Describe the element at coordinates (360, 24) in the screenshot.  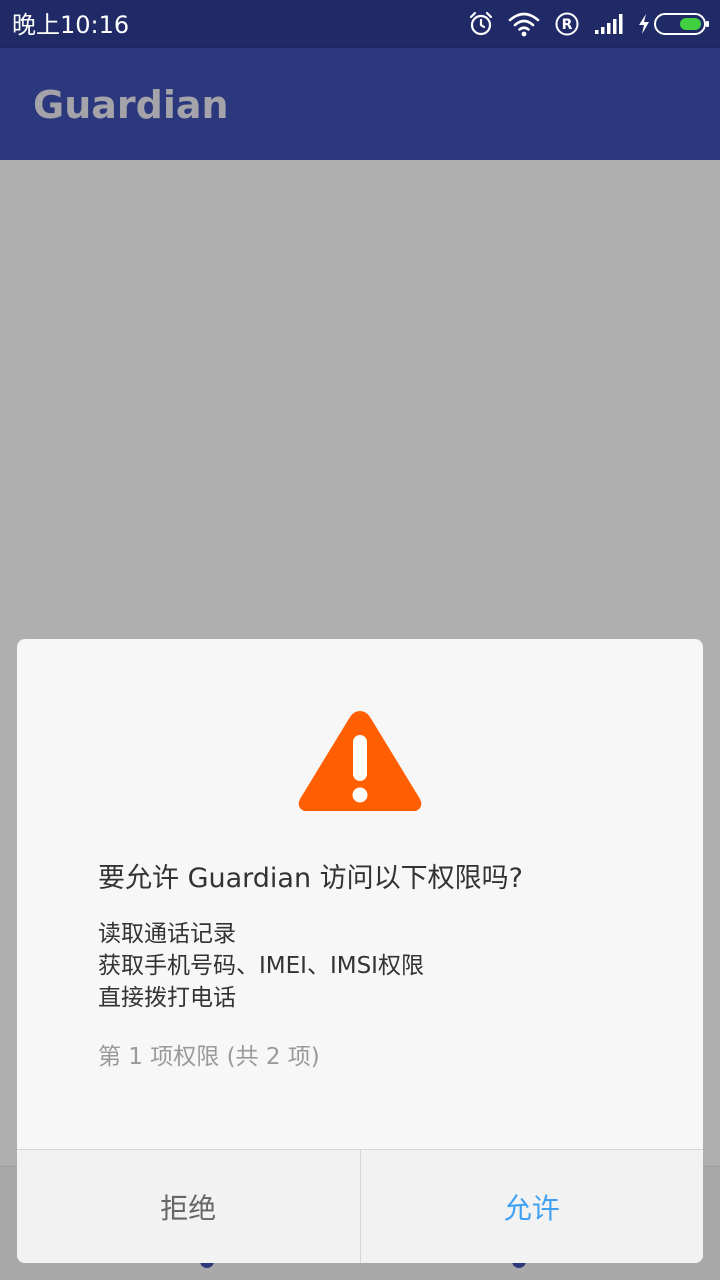
I see `status-bar: 晚上10:16 R` at that location.